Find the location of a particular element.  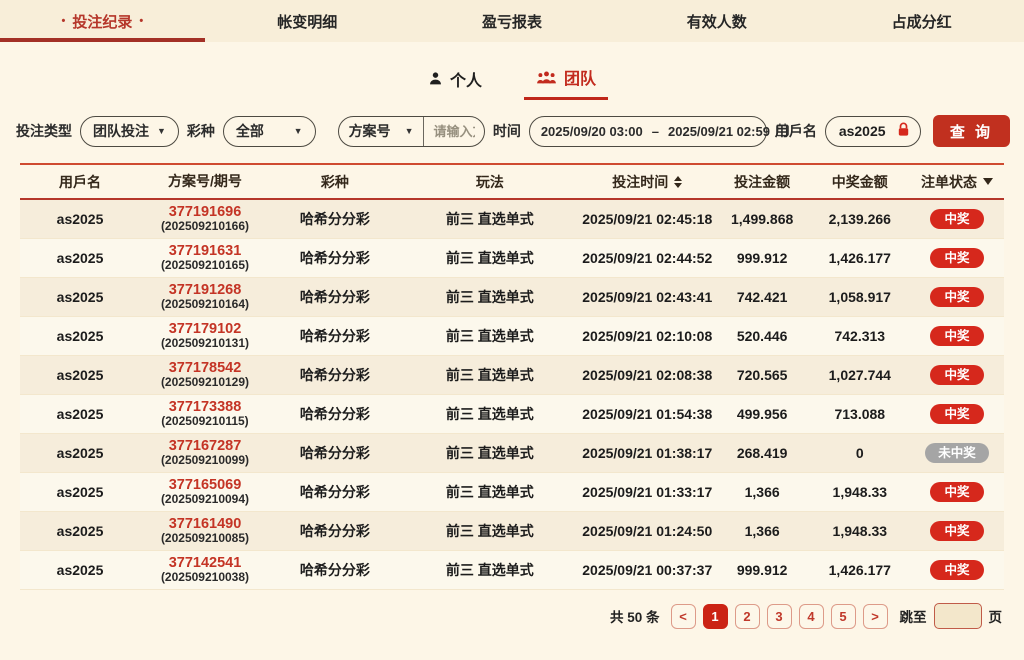

nav-tab-share-dividend: 占成分红 is located at coordinates (921, 21).